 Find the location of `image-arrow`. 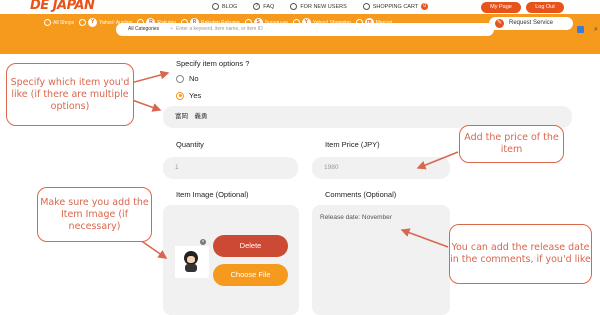

image-arrow is located at coordinates (153, 249).